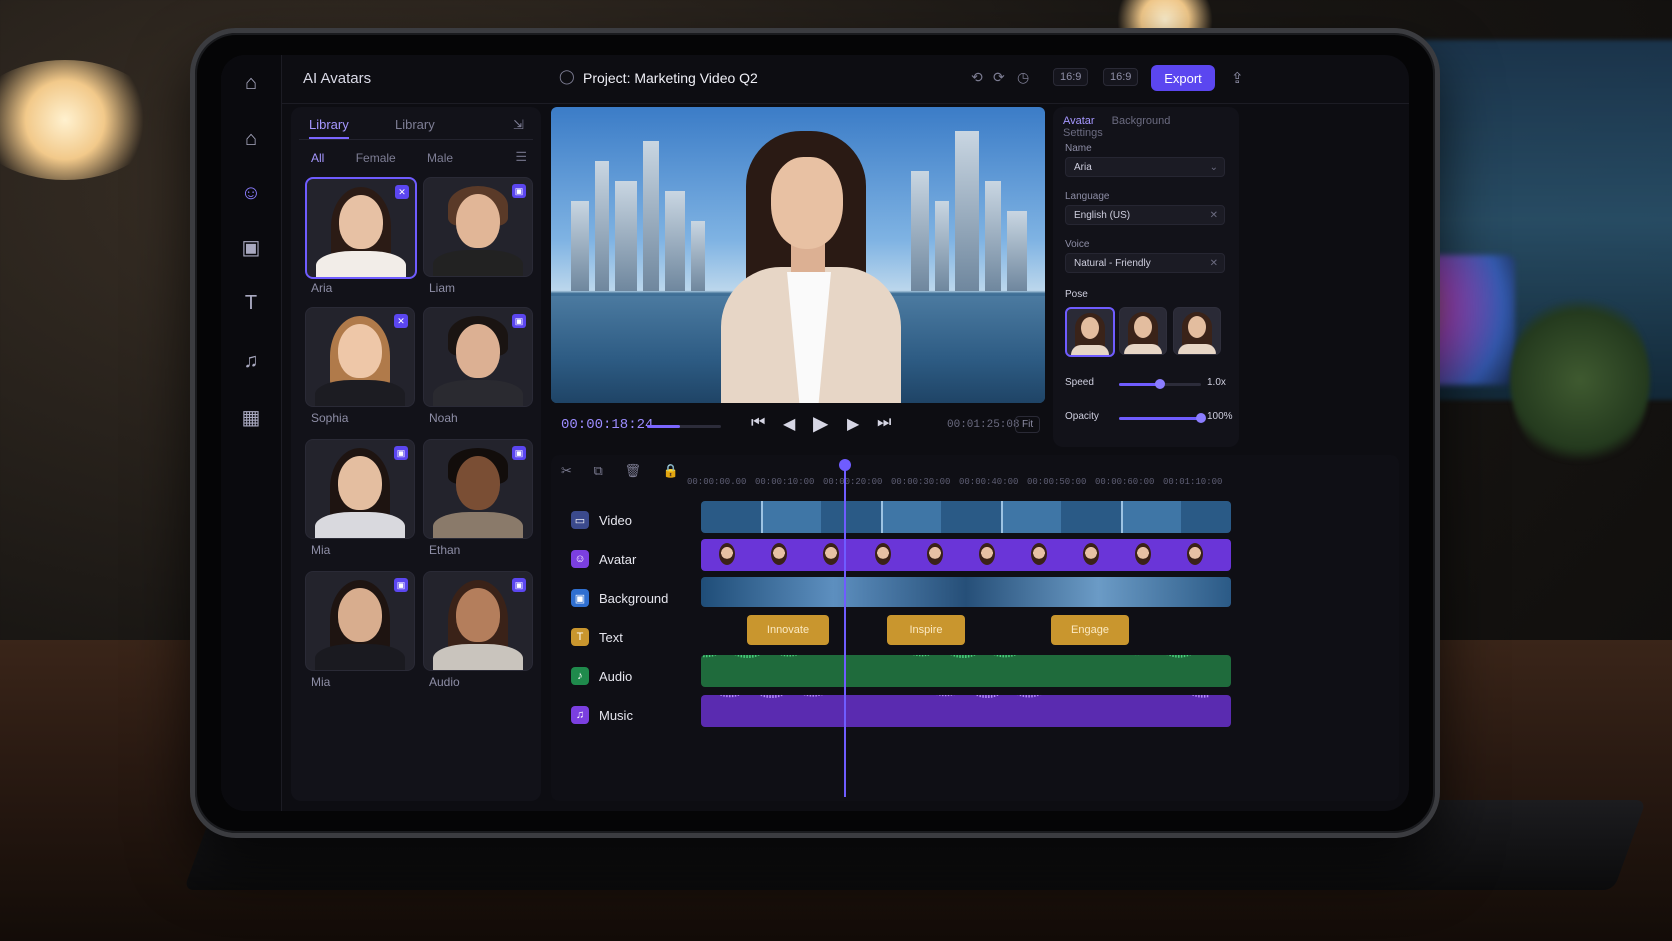 This screenshot has width=1672, height=941. I want to click on apps-icon: ▦, so click(251, 417).